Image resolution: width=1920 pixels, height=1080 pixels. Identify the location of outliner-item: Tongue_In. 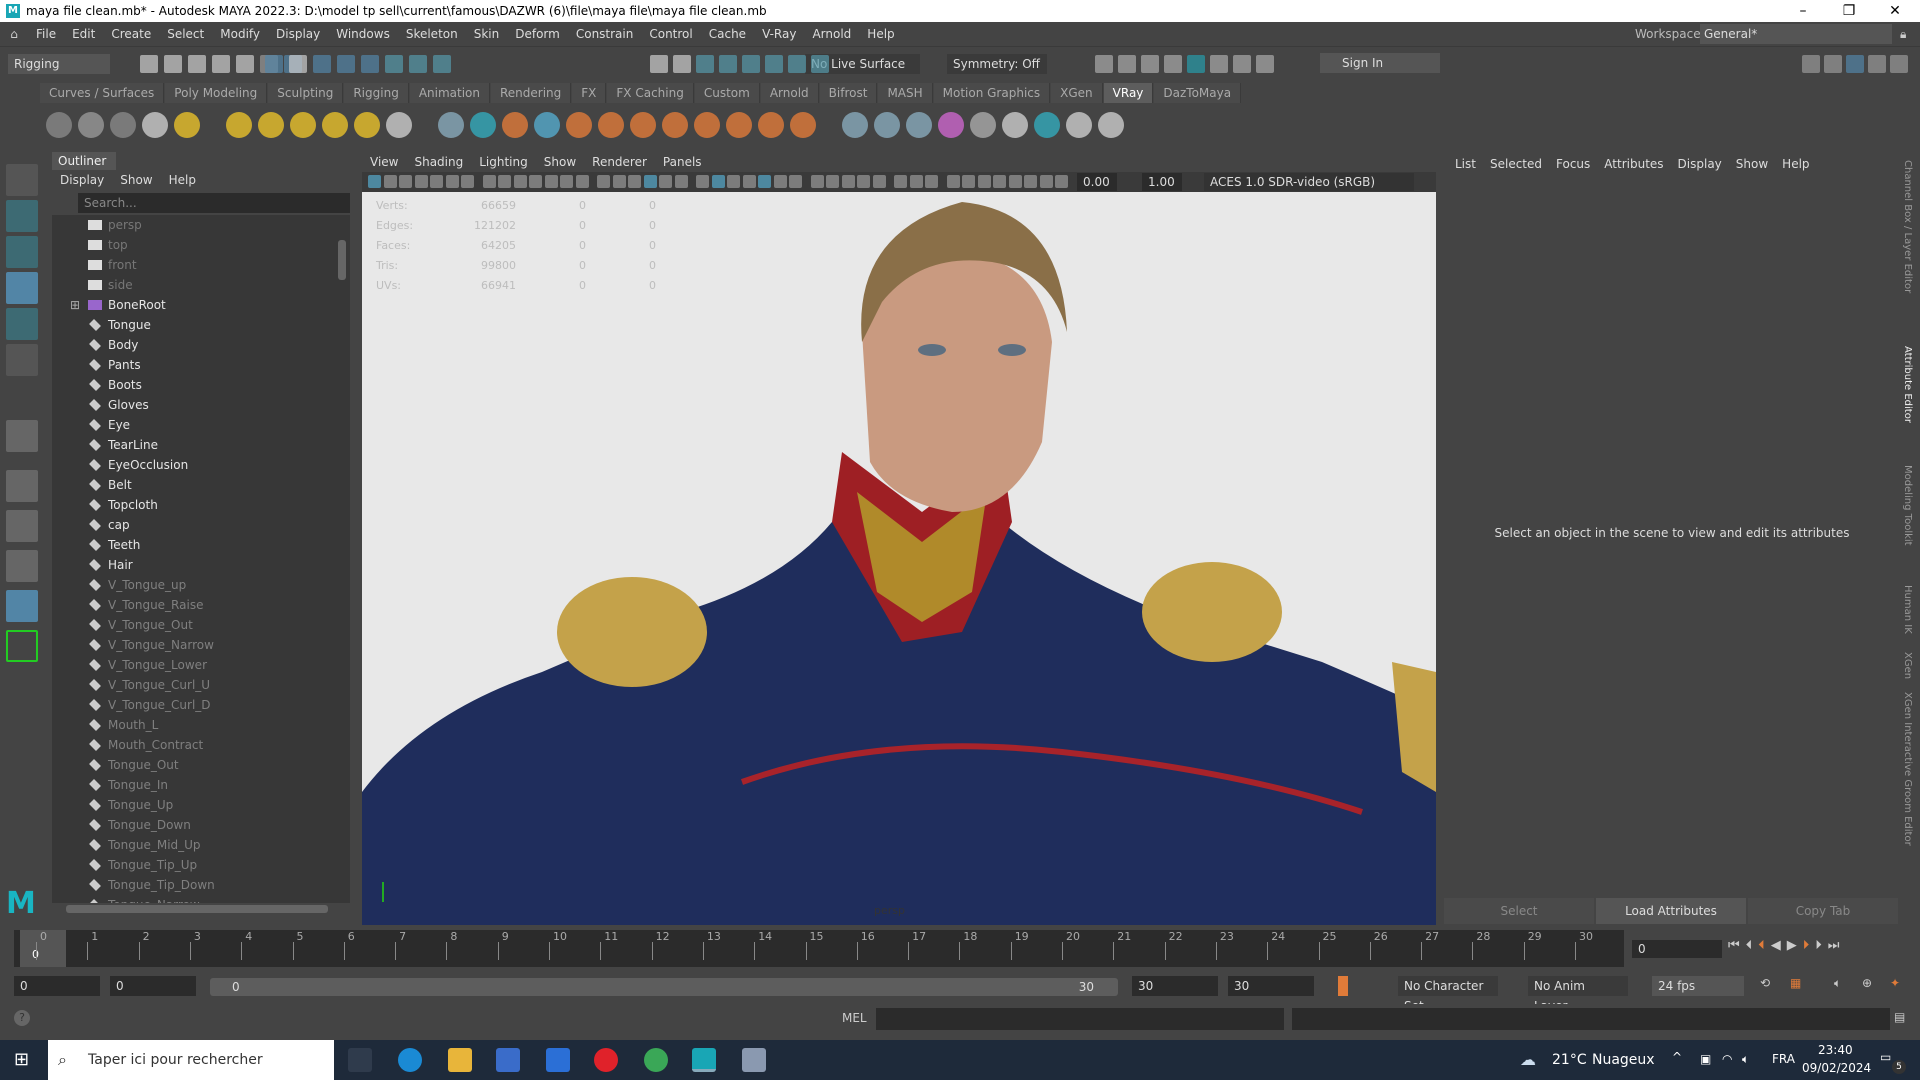
(201, 785).